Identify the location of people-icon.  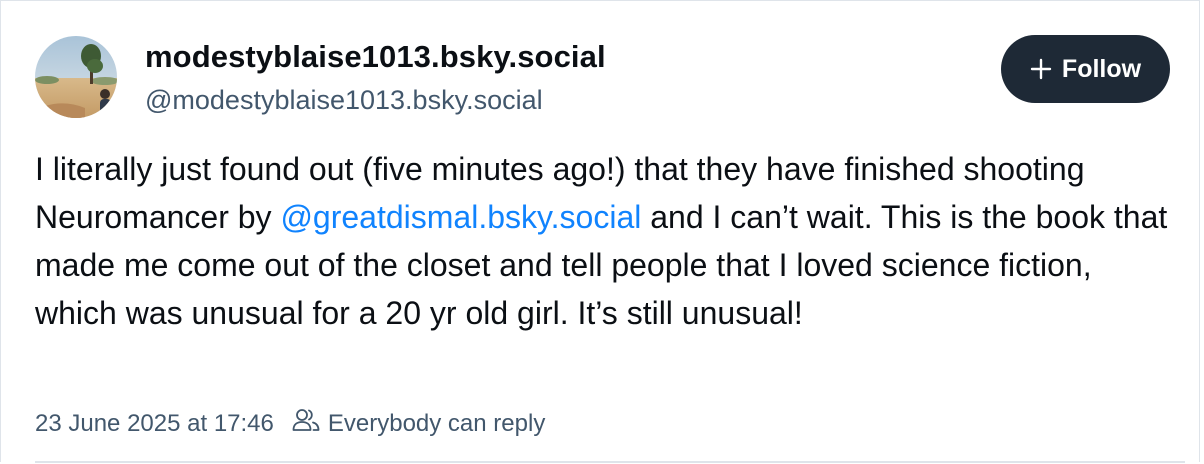
(306, 423).